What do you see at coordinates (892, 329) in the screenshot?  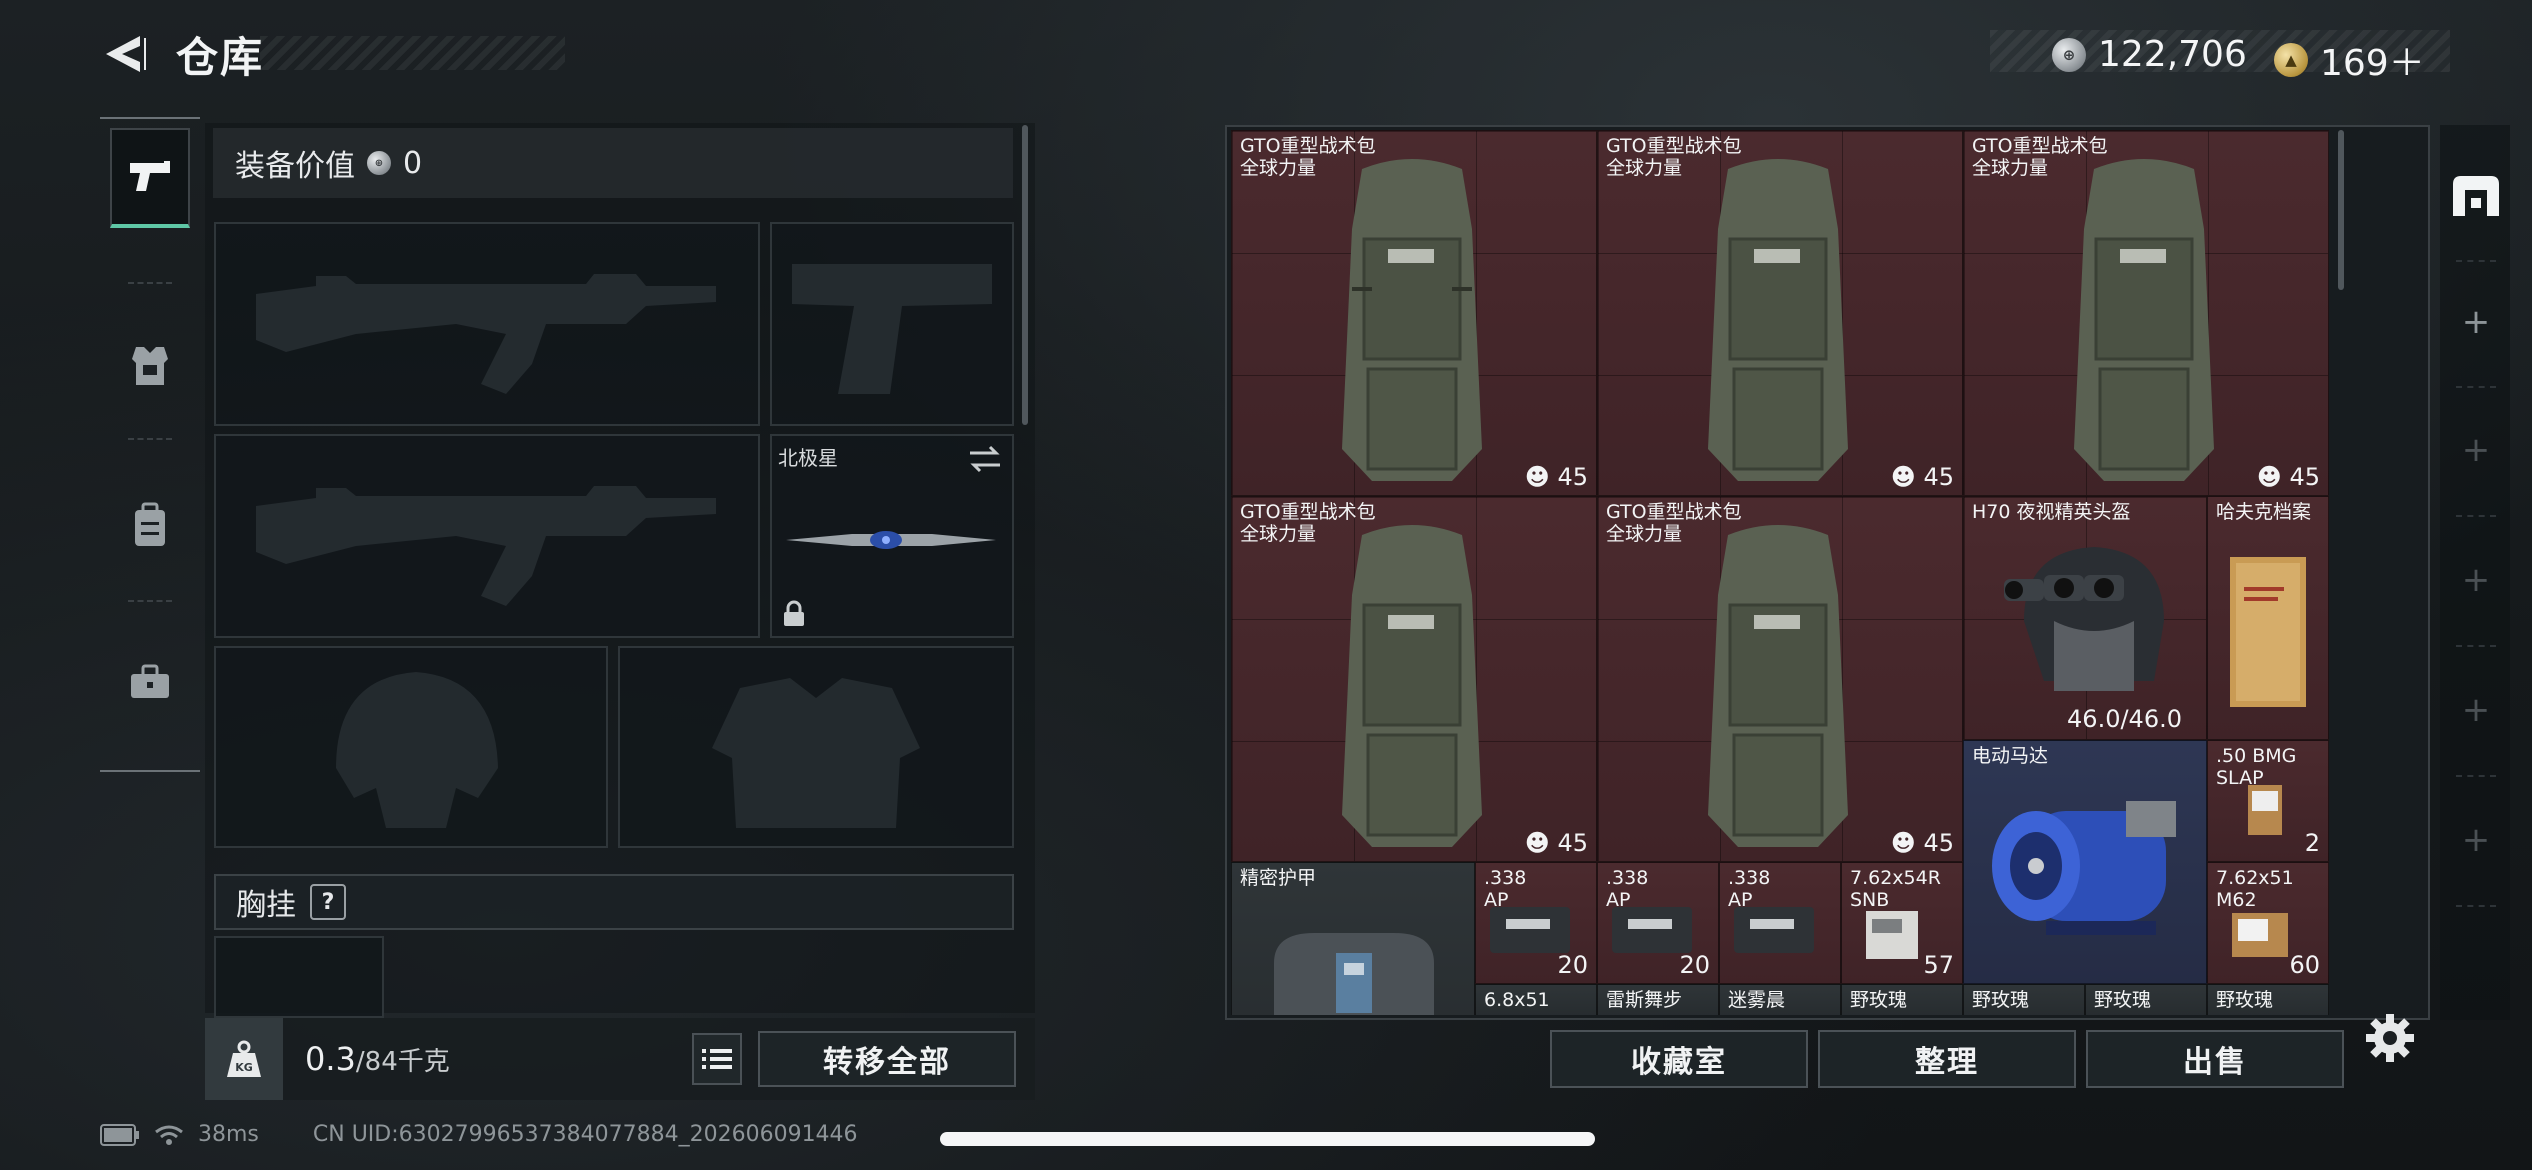 I see `pistol-silhouette-icon` at bounding box center [892, 329].